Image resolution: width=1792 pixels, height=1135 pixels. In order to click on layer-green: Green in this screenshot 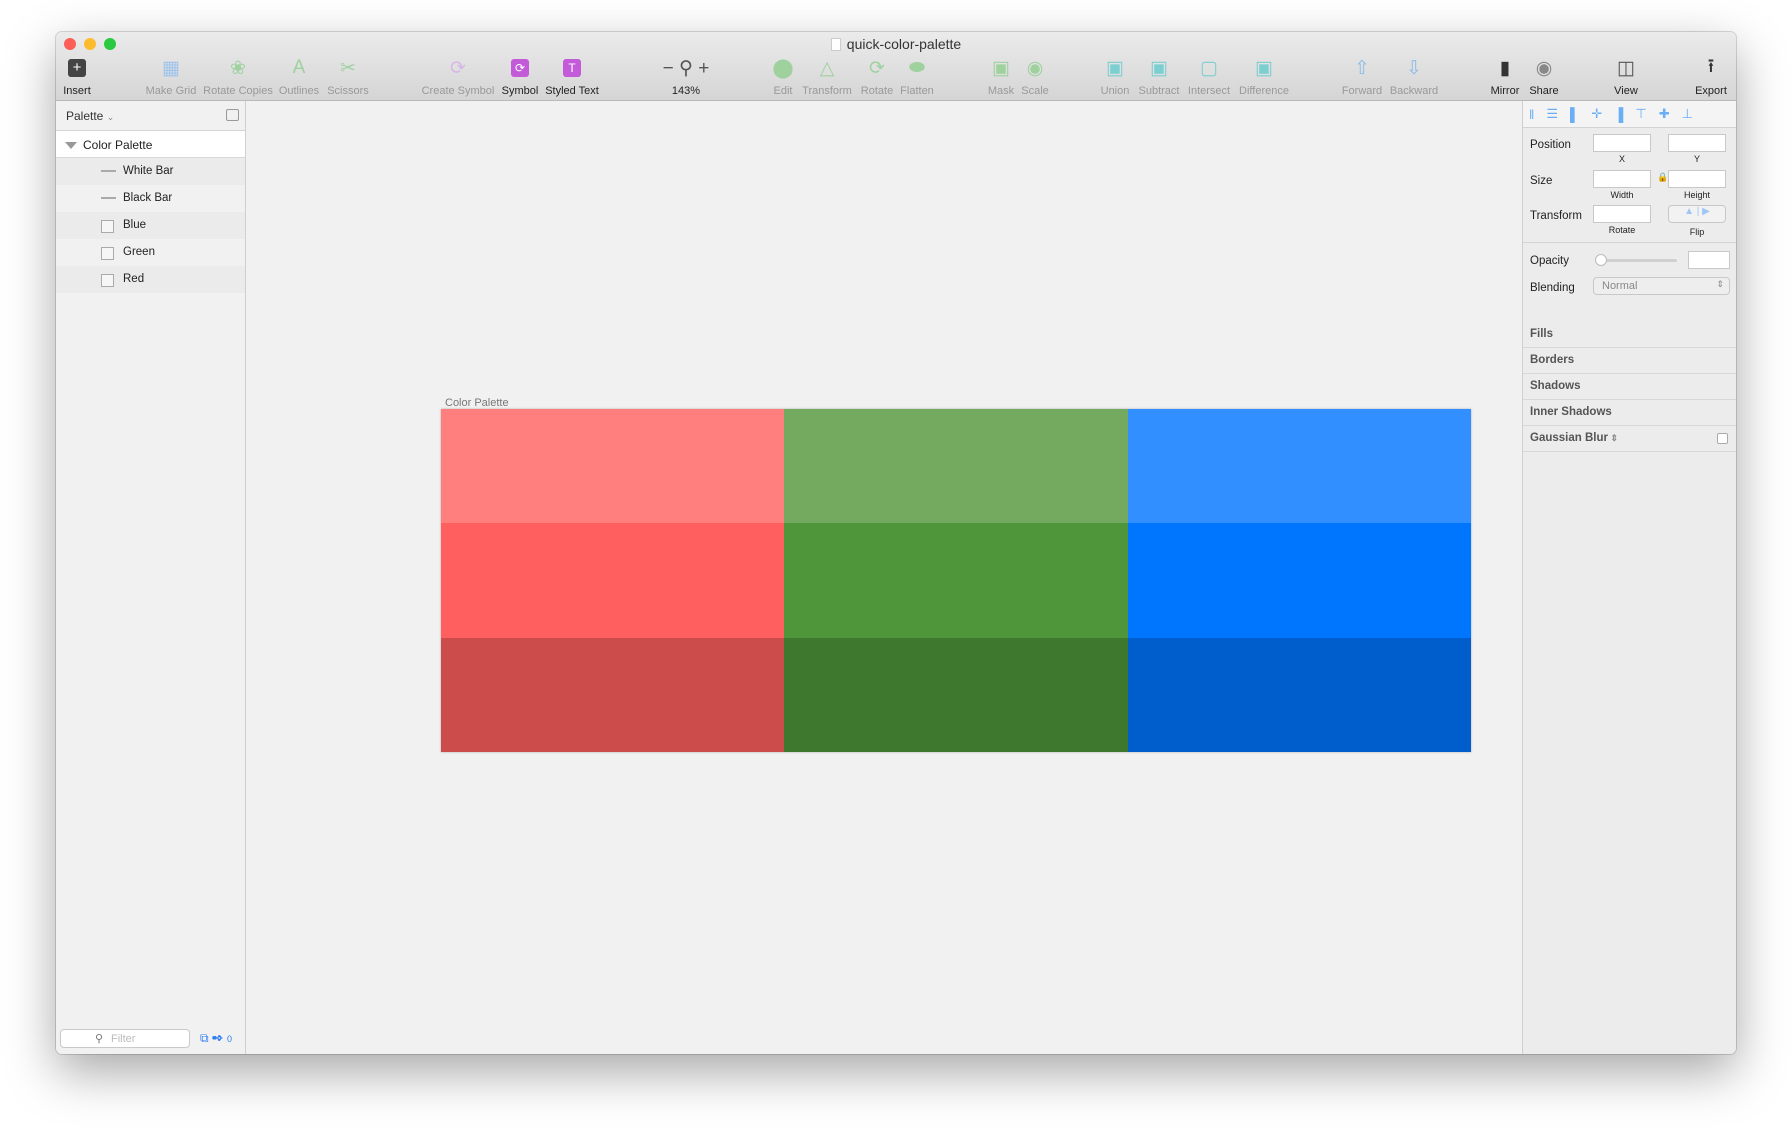, I will do `click(150, 252)`.